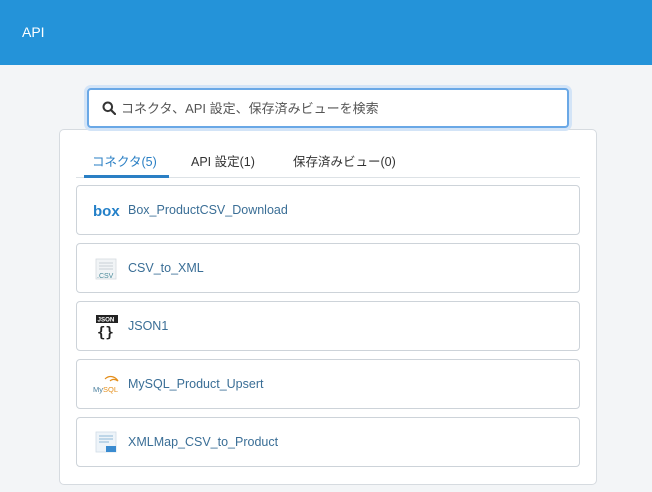 The image size is (652, 492). I want to click on connector-card: JSON {} JSON1, so click(328, 326).